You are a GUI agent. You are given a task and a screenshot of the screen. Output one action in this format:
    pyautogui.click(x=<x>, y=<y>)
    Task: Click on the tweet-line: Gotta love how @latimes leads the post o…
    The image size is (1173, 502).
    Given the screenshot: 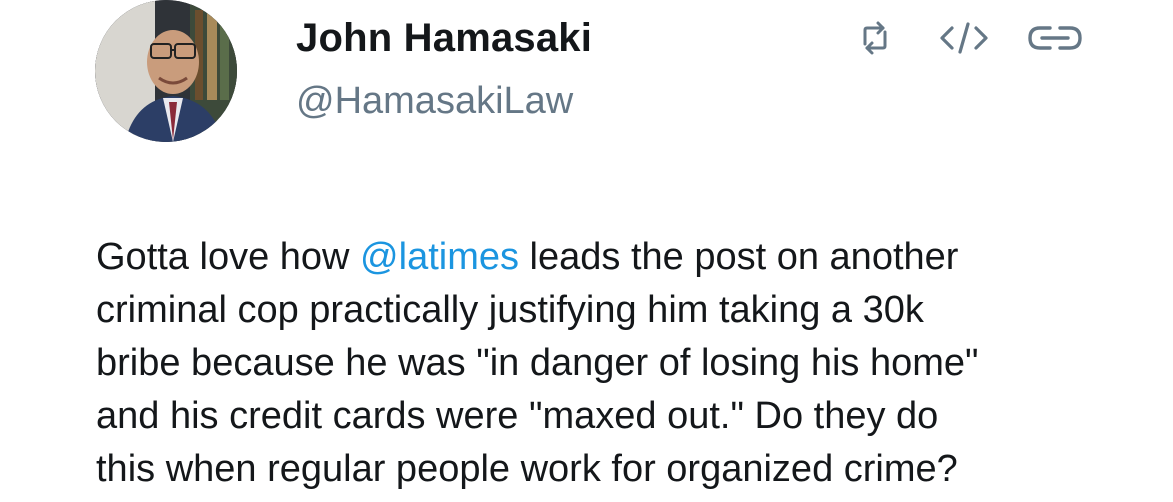 What is the action you would take?
    pyautogui.click(x=601, y=257)
    